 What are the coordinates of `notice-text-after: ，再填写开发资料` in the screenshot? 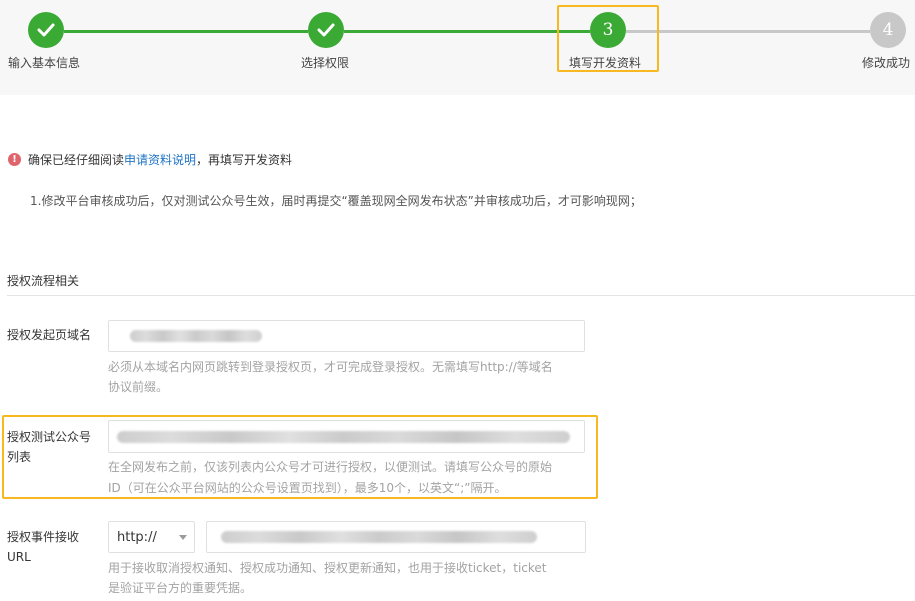 It's located at (244, 160).